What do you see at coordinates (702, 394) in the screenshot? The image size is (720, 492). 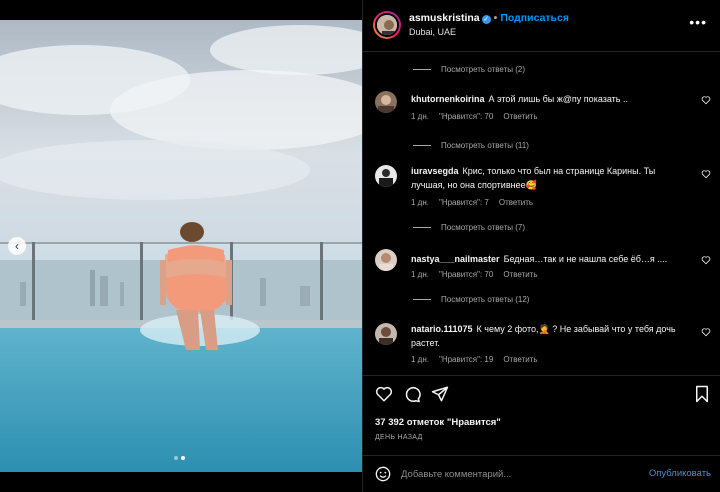 I see `bookmark-icon` at bounding box center [702, 394].